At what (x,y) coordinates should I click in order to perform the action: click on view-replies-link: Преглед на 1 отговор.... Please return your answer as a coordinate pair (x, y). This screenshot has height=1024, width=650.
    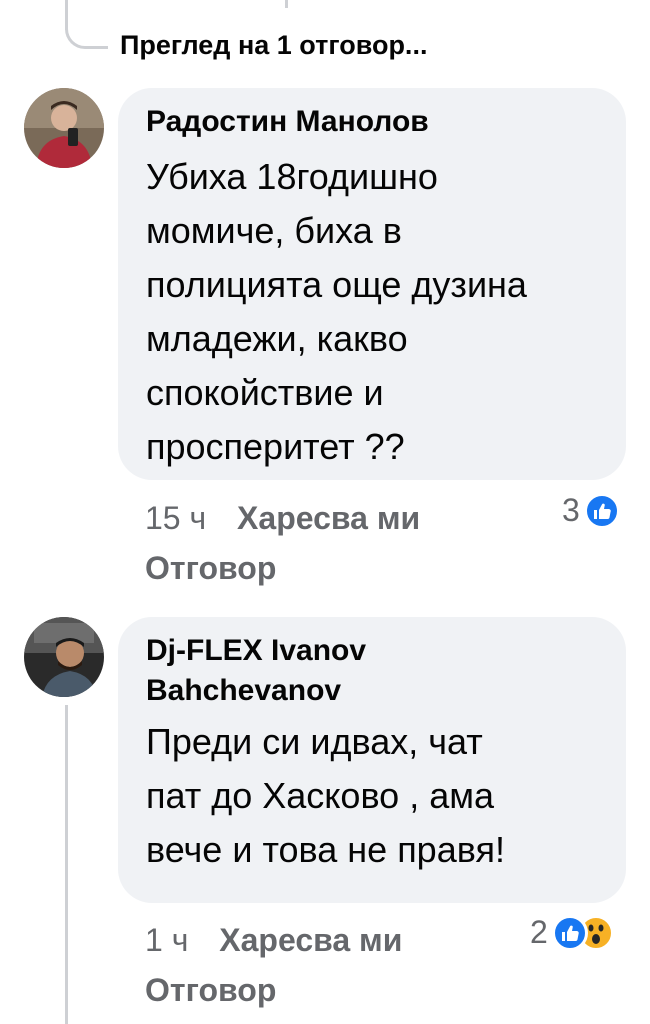
    Looking at the image, I should click on (273, 46).